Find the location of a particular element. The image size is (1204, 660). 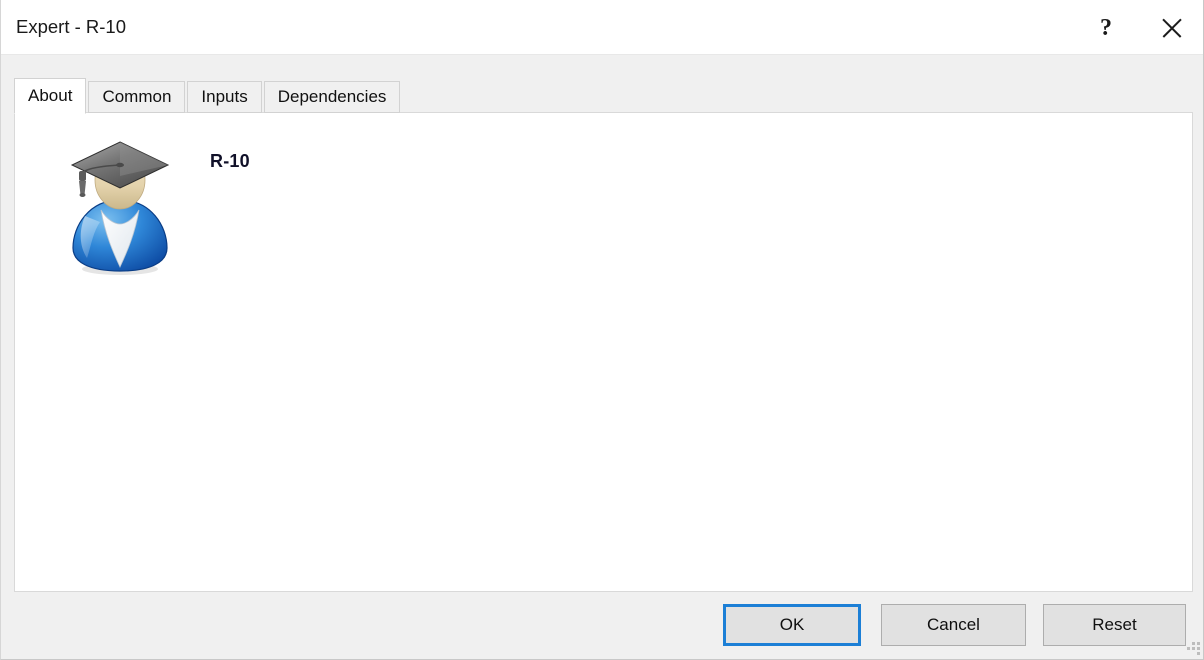

ok-button: OK is located at coordinates (792, 625).